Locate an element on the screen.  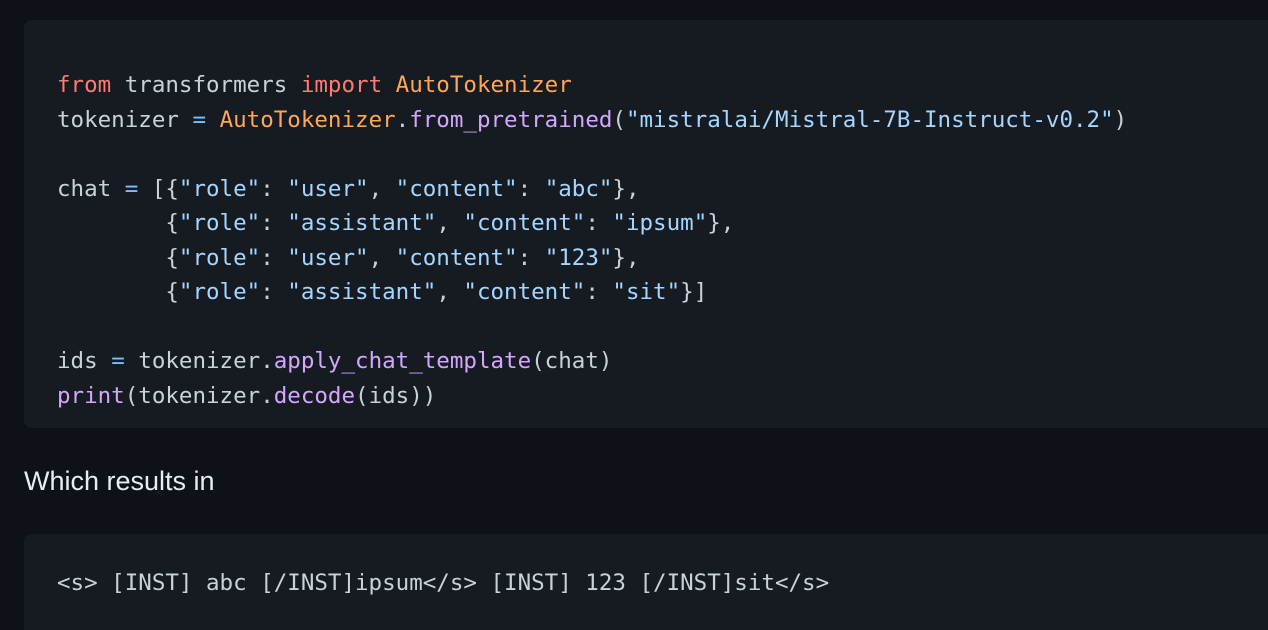
code-token: "ipsum" is located at coordinates (660, 223).